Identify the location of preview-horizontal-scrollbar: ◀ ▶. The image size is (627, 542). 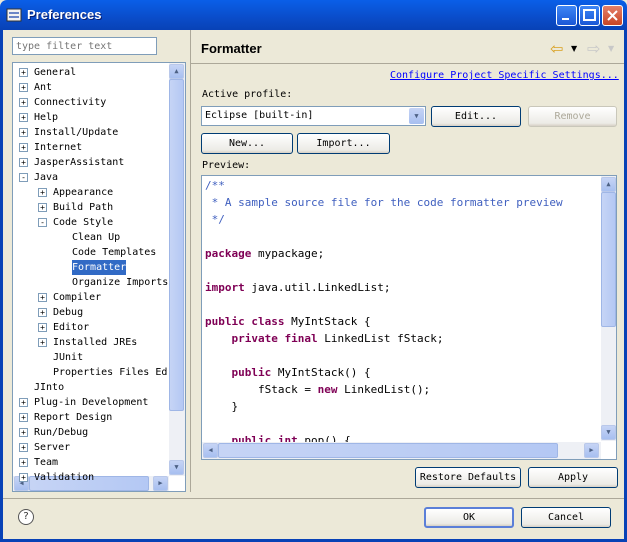
(401, 450).